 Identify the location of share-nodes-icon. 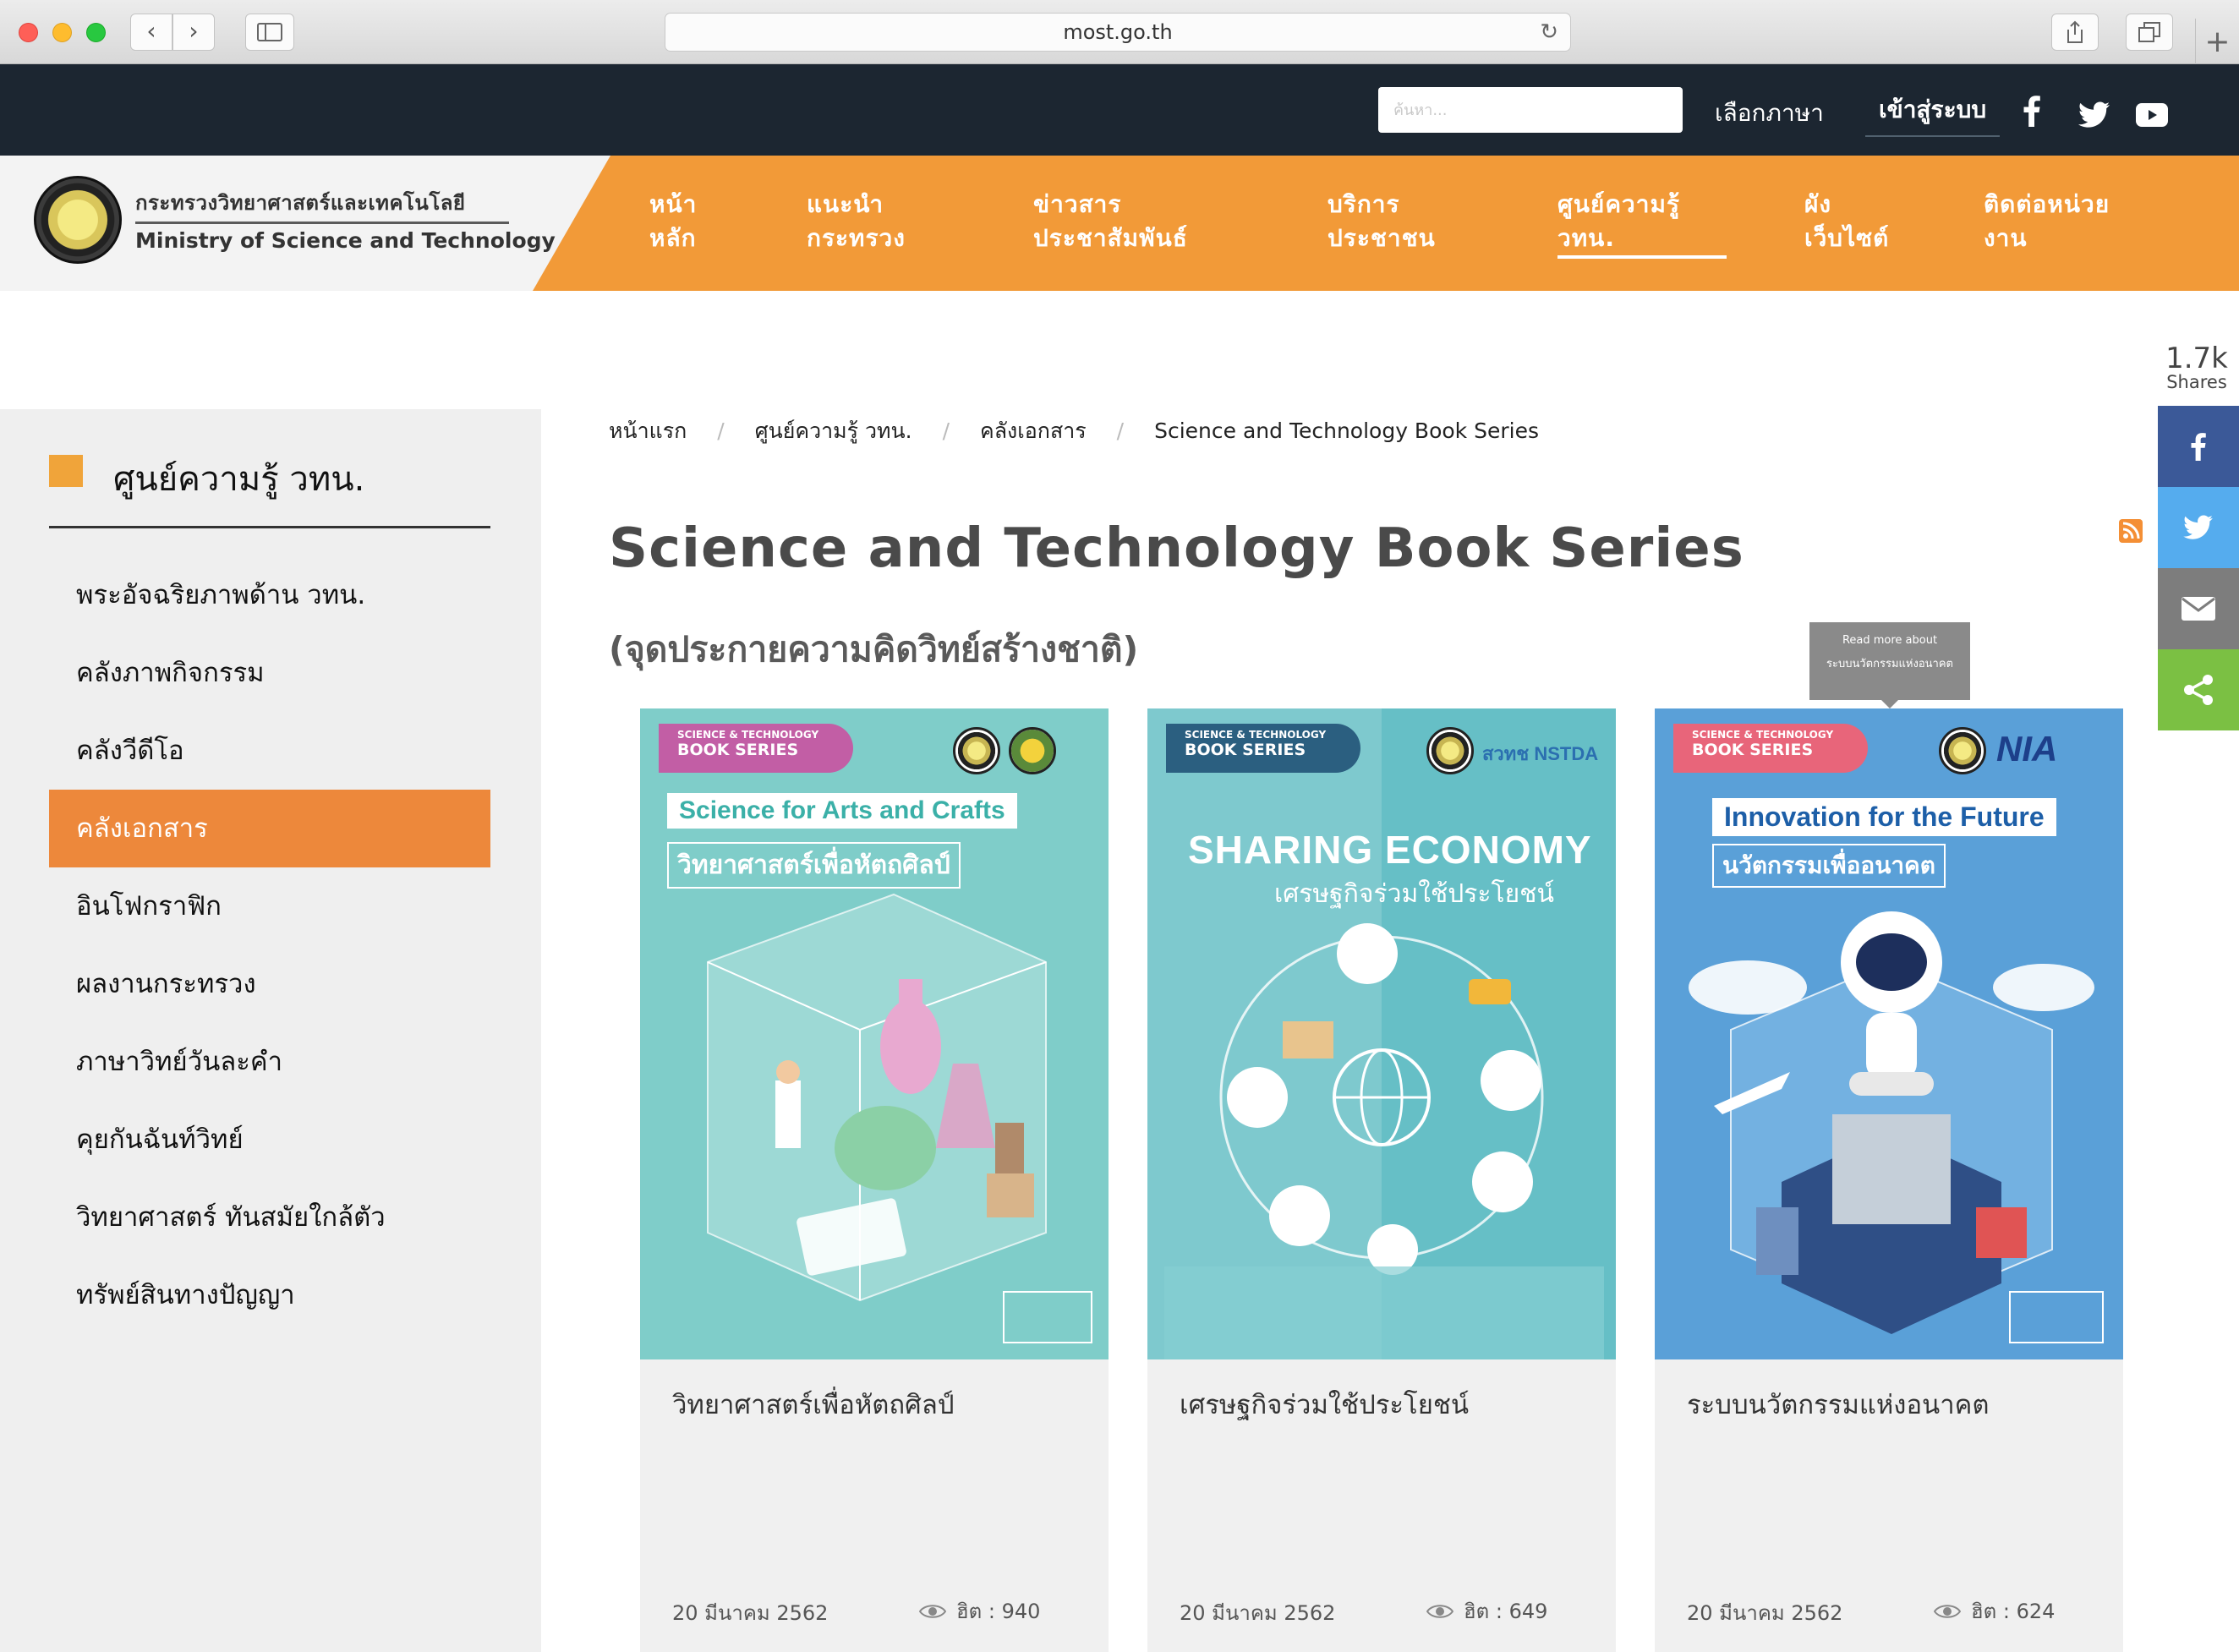
(2198, 690).